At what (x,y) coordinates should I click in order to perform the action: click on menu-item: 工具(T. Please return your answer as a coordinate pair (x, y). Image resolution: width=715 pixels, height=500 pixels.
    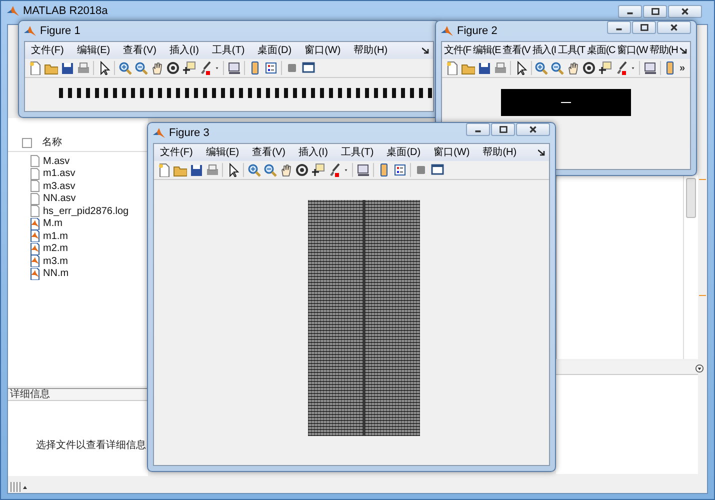
    Looking at the image, I should click on (572, 50).